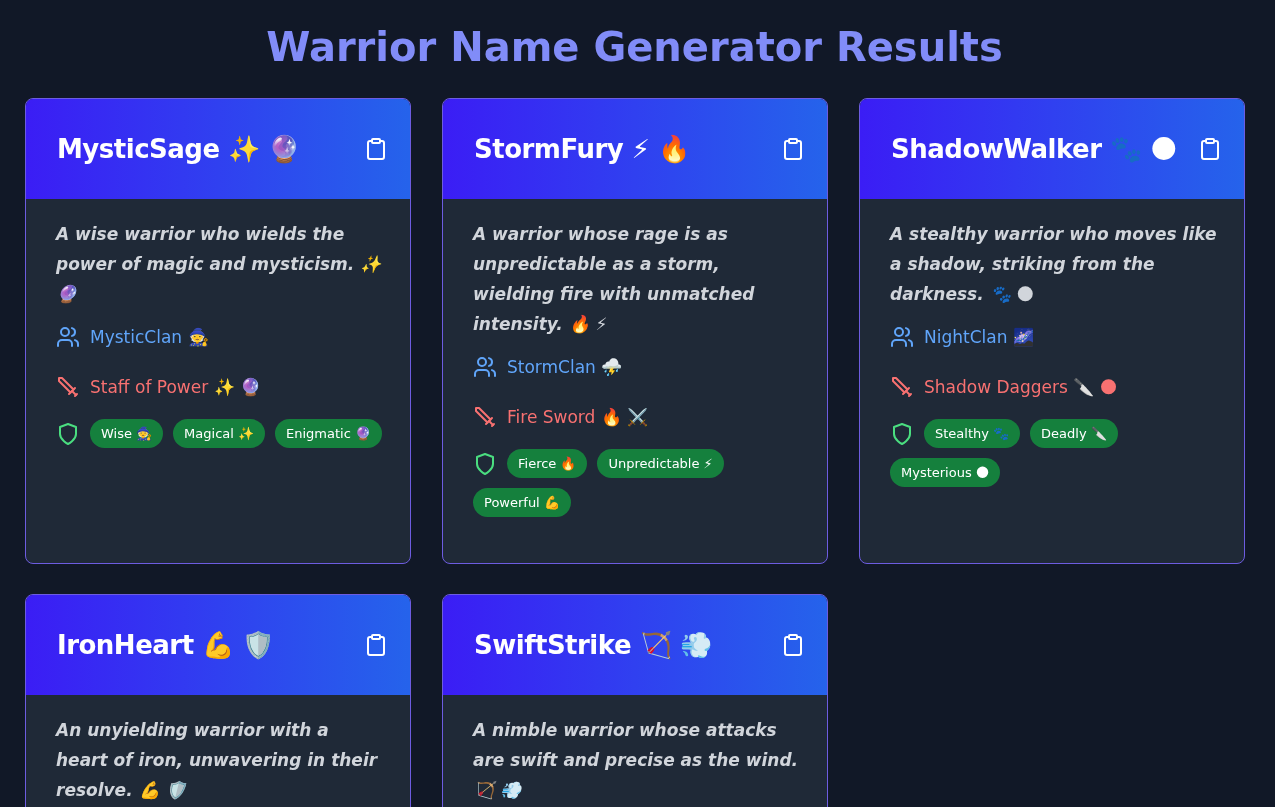  What do you see at coordinates (636, 760) in the screenshot?
I see `warrior-description: A nimble warrior whose attacks are swift and precise as the wind. 🏹 💨` at bounding box center [636, 760].